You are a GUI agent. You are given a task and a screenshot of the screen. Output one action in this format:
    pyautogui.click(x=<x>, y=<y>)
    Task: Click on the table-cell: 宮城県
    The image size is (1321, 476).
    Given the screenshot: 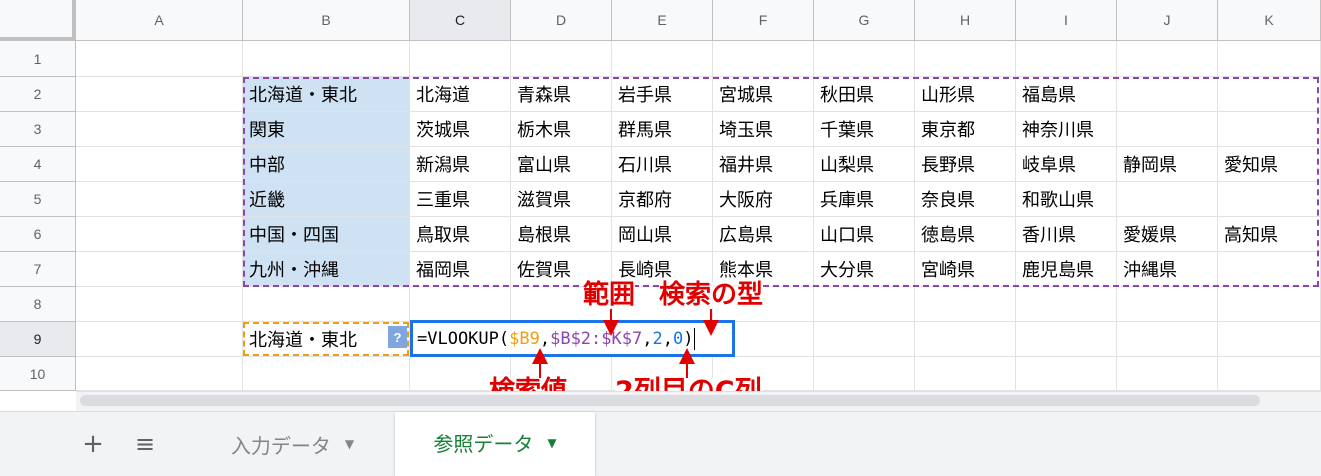 What is the action you would take?
    pyautogui.click(x=763, y=94)
    